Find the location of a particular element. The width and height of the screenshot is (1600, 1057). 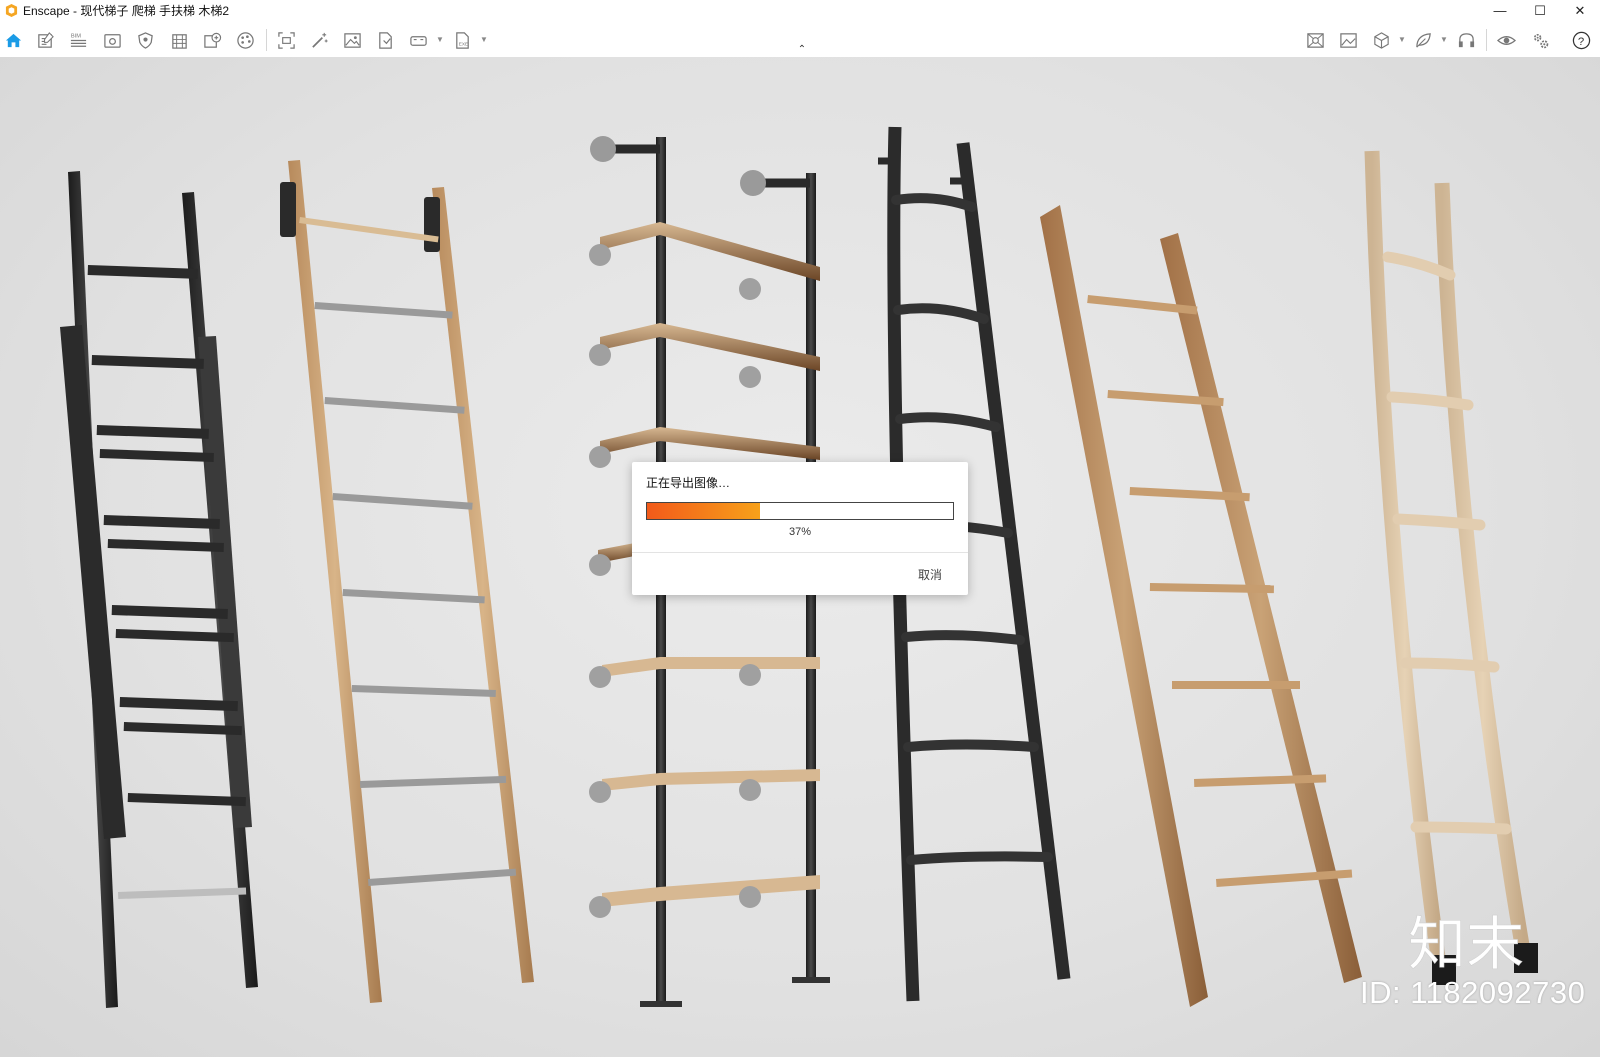

settings-button is located at coordinates (1540, 40).